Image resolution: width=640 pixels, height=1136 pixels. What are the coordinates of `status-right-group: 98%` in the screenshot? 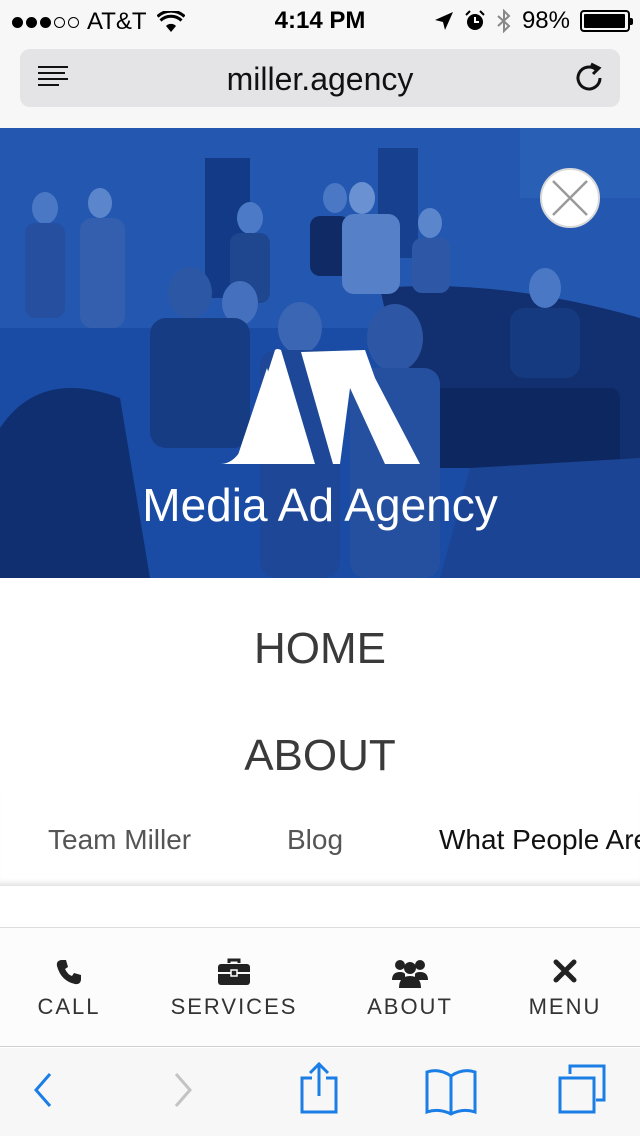 It's located at (533, 21).